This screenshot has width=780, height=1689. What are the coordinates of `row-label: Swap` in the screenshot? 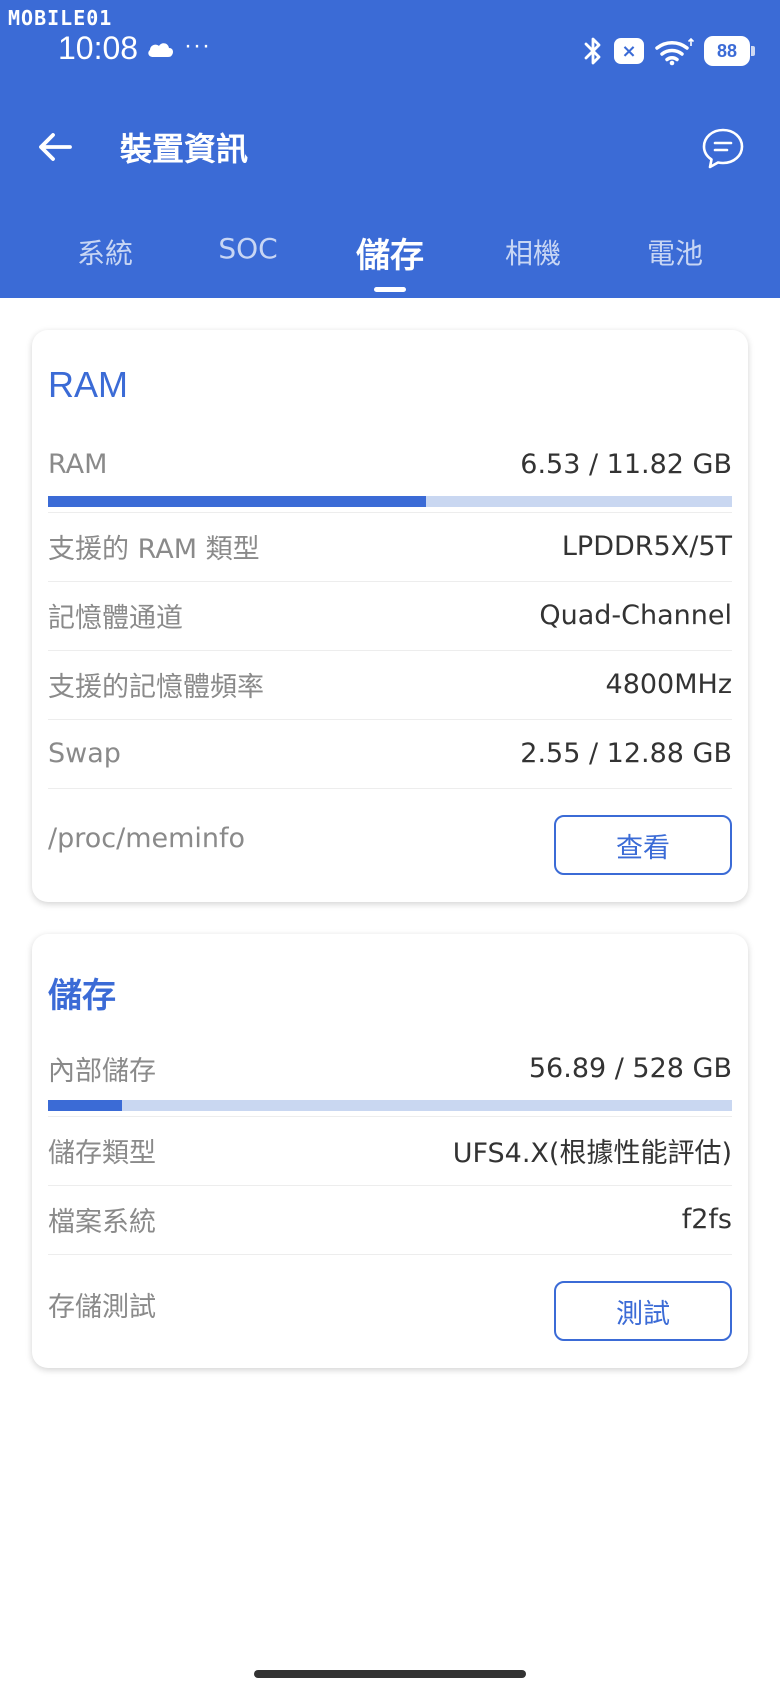 It's located at (84, 753).